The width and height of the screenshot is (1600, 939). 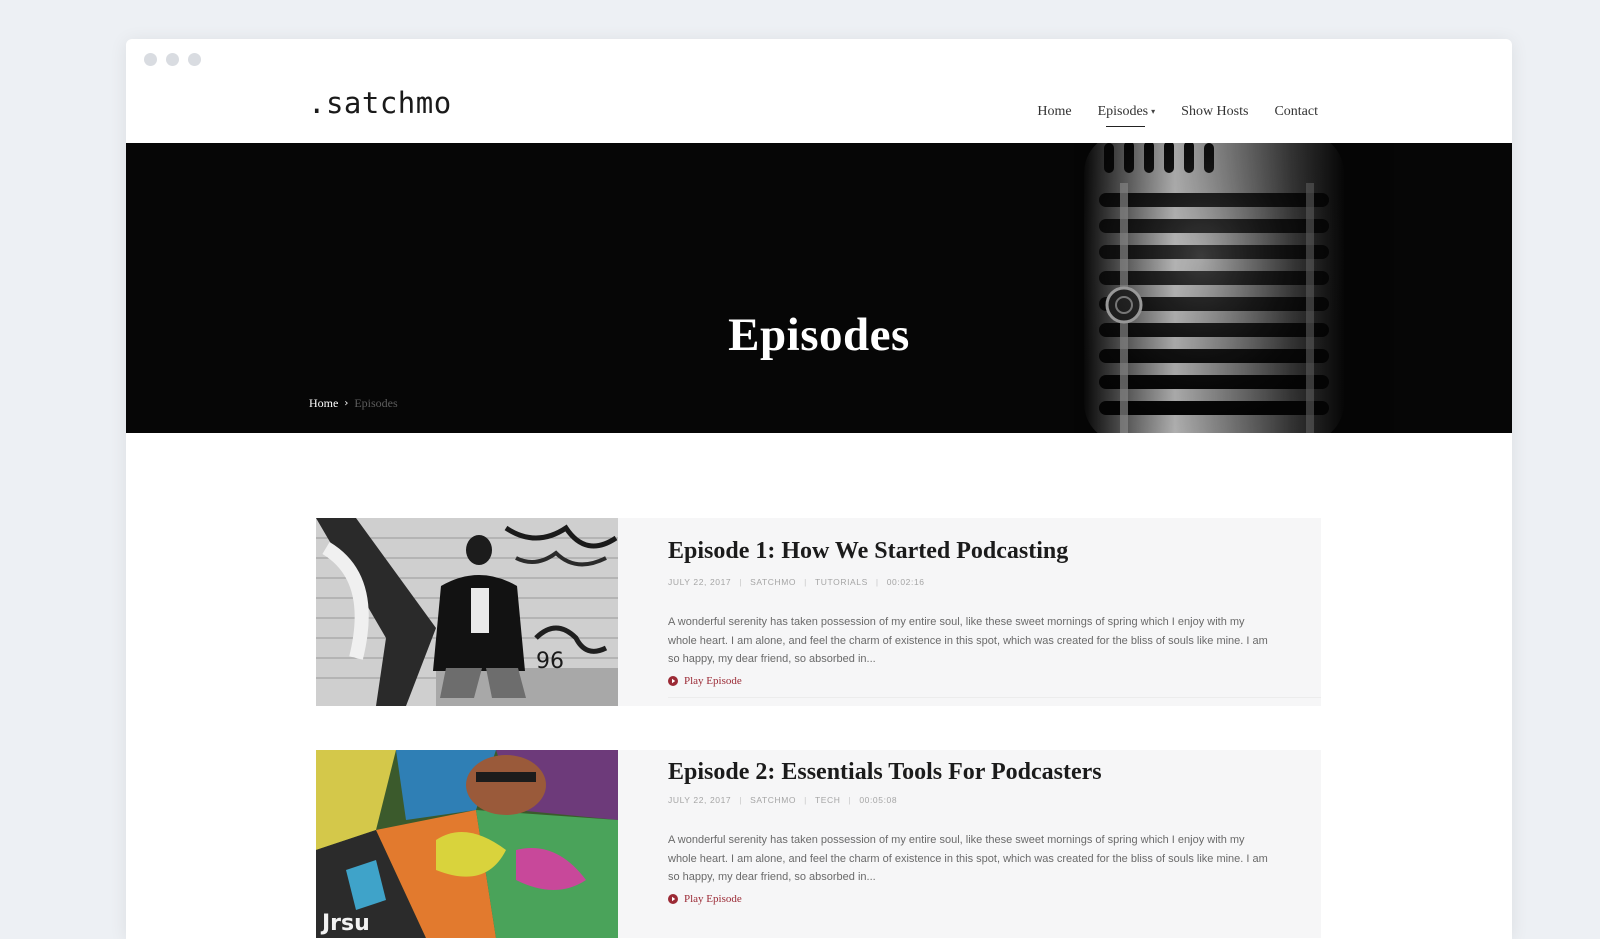 I want to click on card-divider, so click(x=994, y=697).